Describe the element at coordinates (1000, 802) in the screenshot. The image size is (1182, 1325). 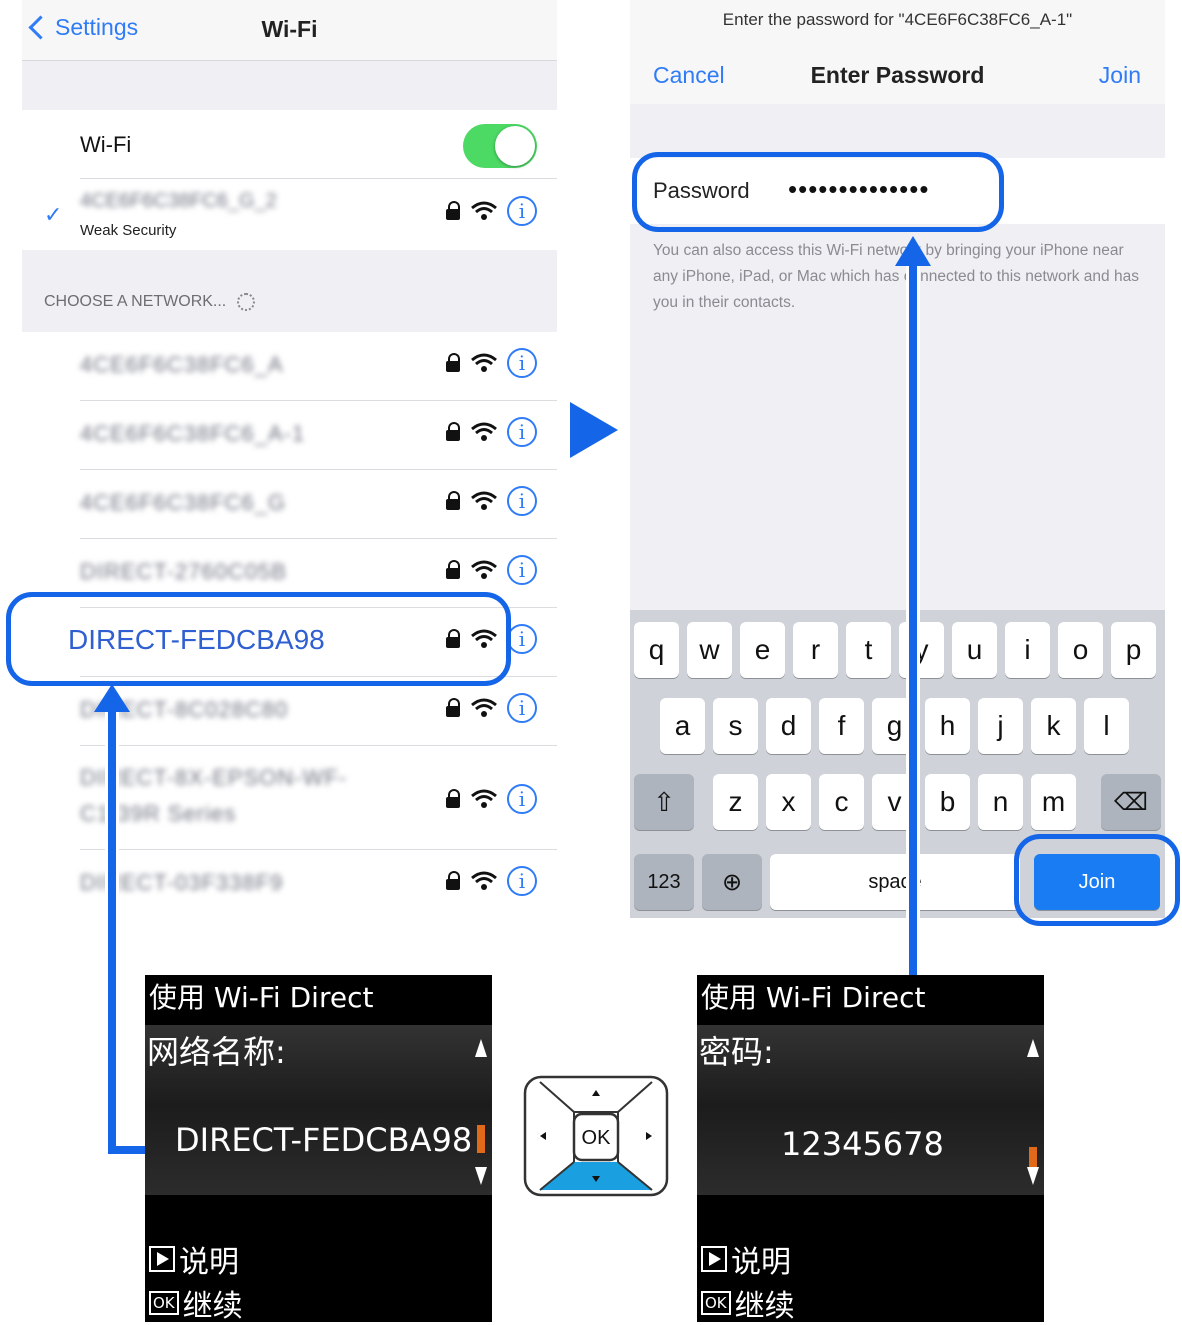
I see `key-n: n` at that location.